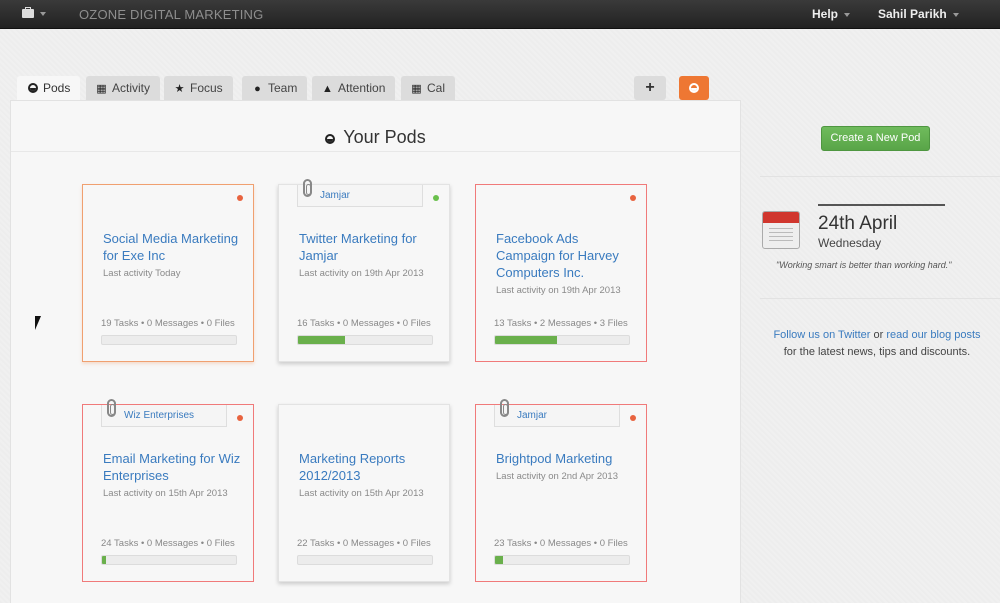 Image resolution: width=1000 pixels, height=603 pixels. I want to click on calendar-icon: ▦, so click(416, 89).